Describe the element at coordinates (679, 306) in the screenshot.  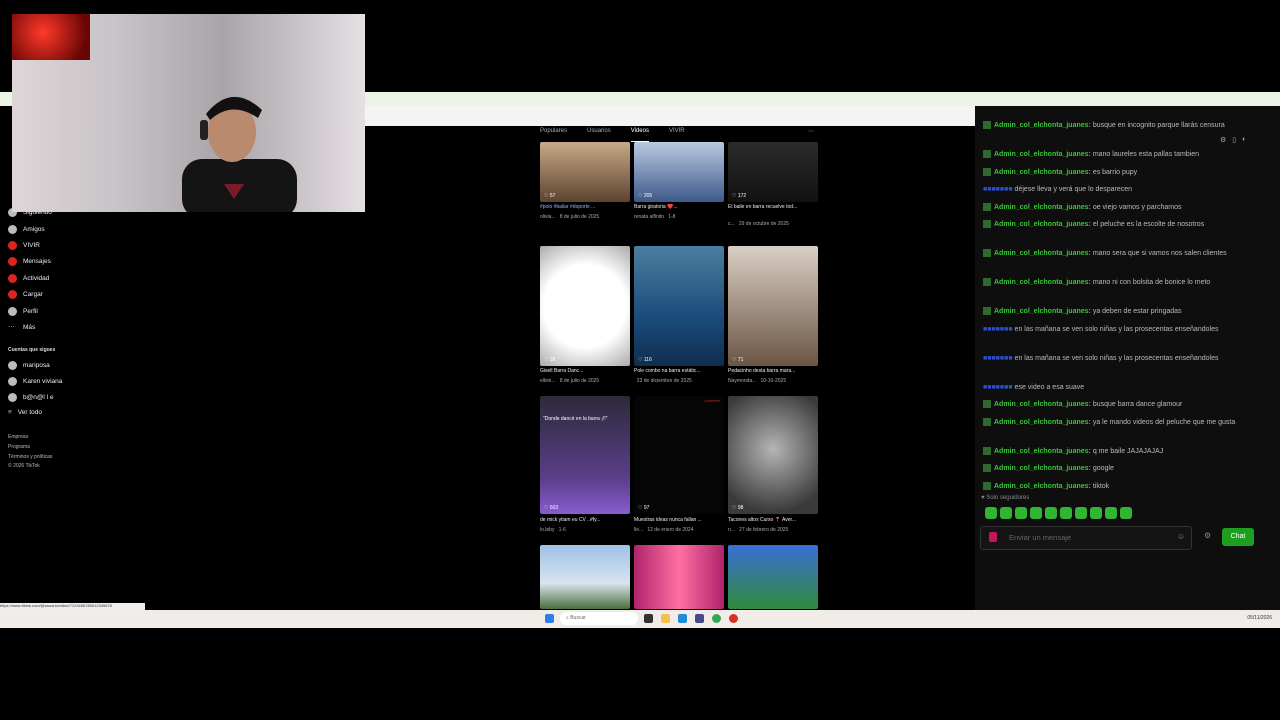
I see `video-thumbnail: ♡ 116` at that location.